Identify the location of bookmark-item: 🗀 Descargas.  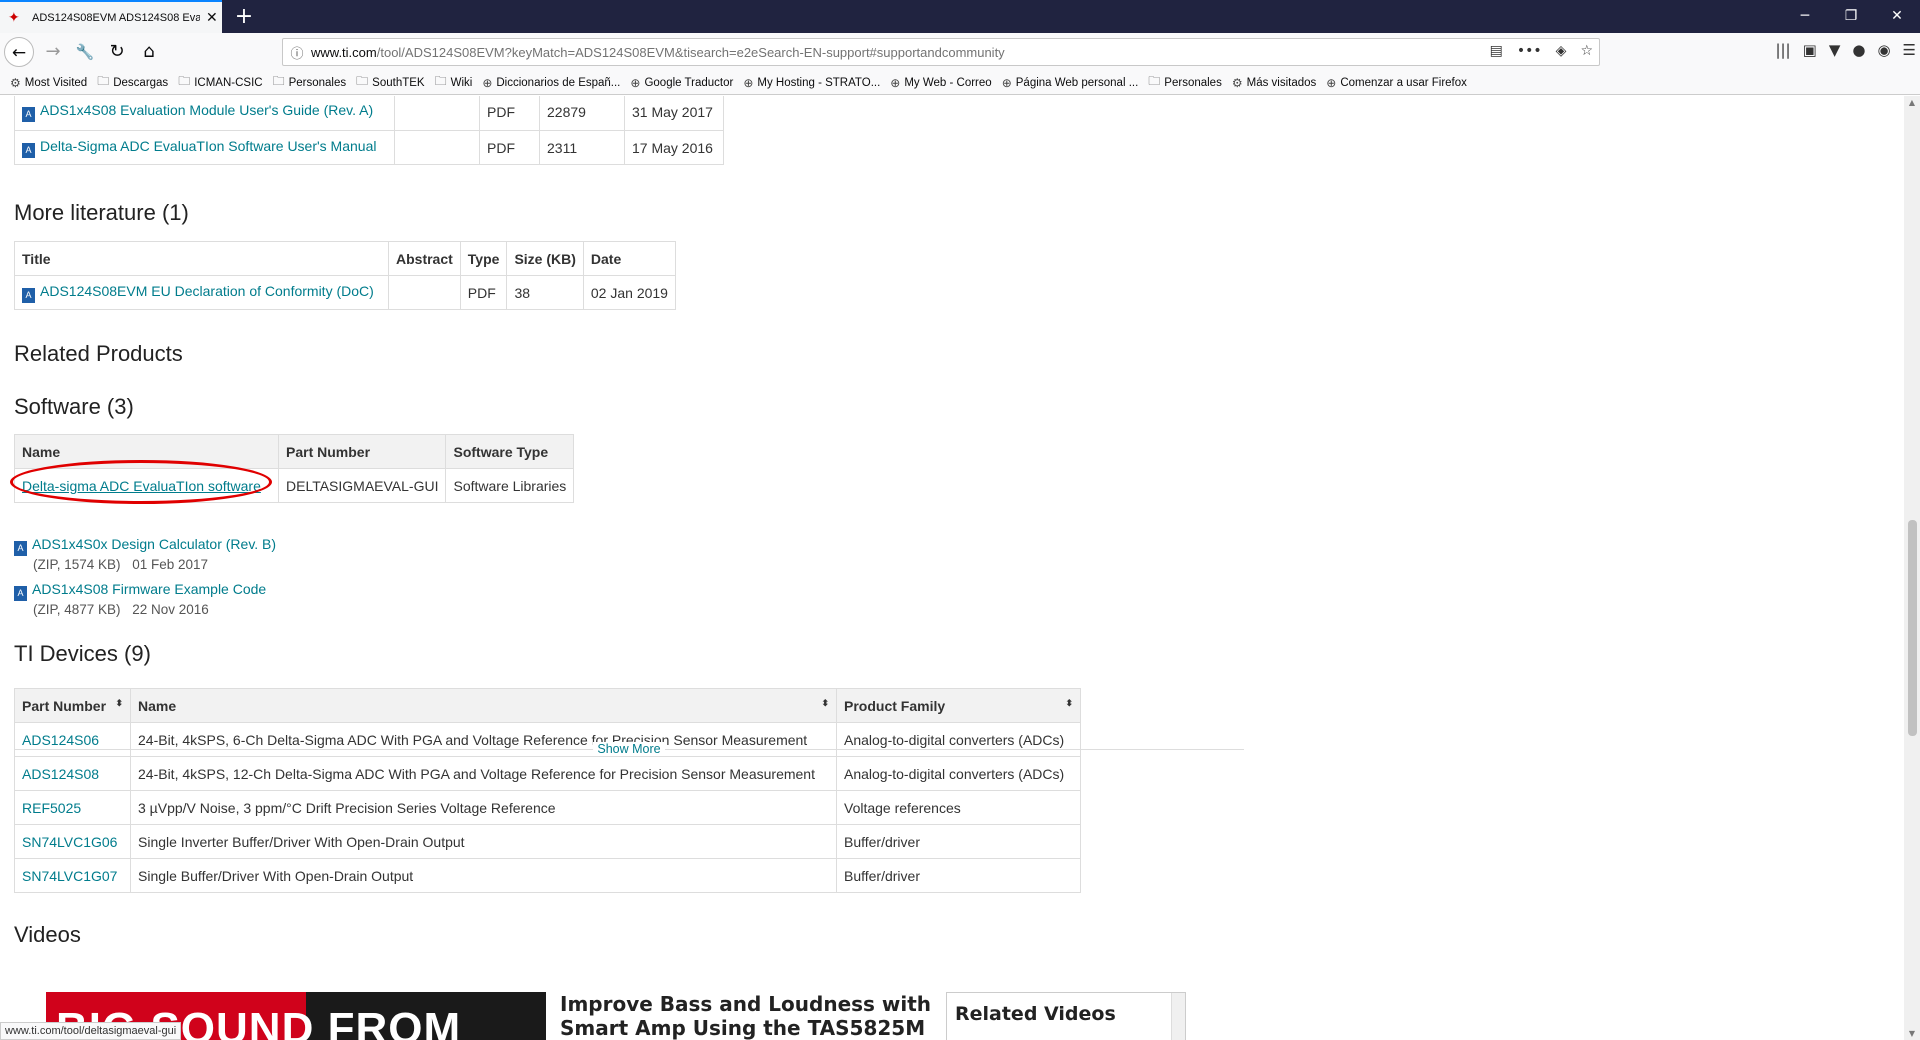
(132, 82).